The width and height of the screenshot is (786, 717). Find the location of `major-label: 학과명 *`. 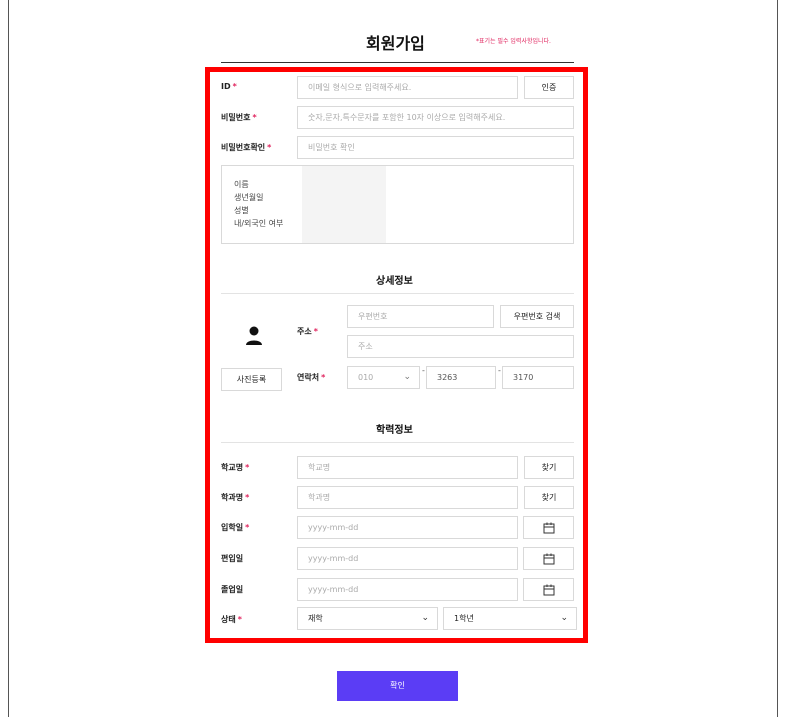

major-label: 학과명 * is located at coordinates (235, 497).